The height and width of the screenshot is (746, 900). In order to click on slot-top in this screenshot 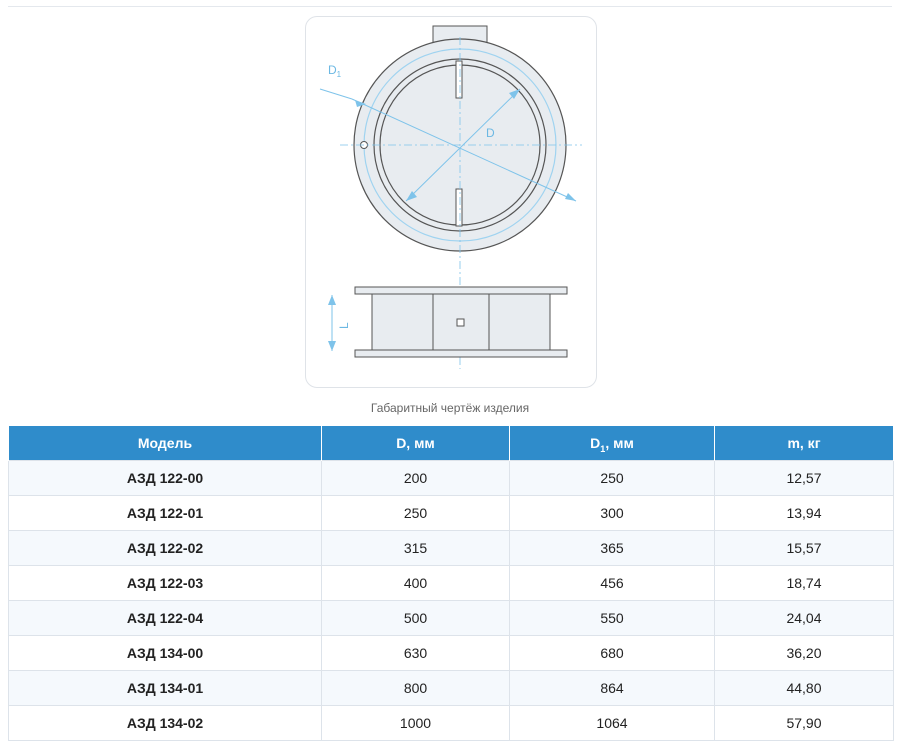, I will do `click(459, 79)`.